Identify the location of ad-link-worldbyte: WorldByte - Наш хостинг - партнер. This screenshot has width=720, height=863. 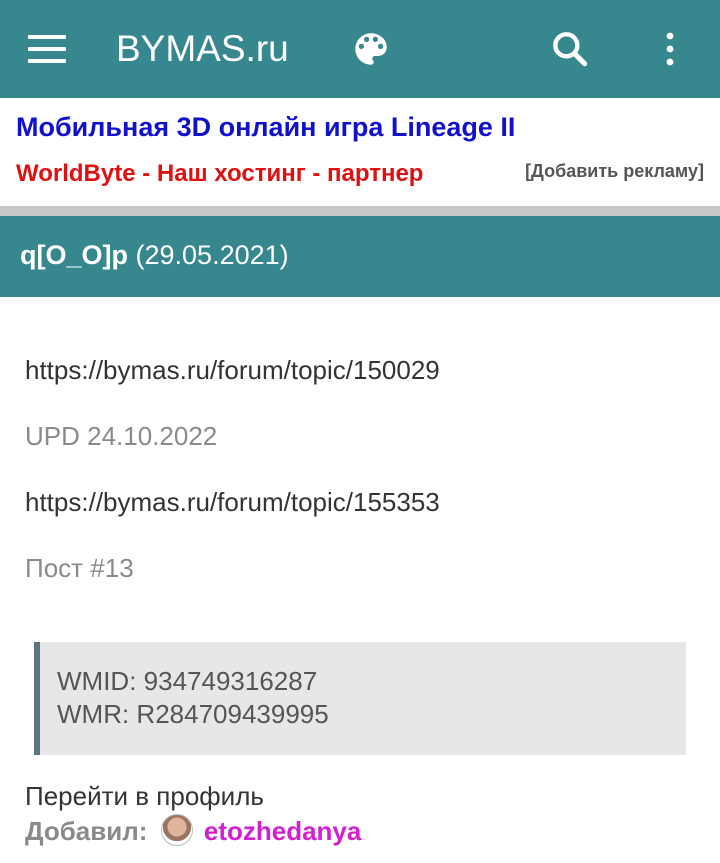
(219, 174).